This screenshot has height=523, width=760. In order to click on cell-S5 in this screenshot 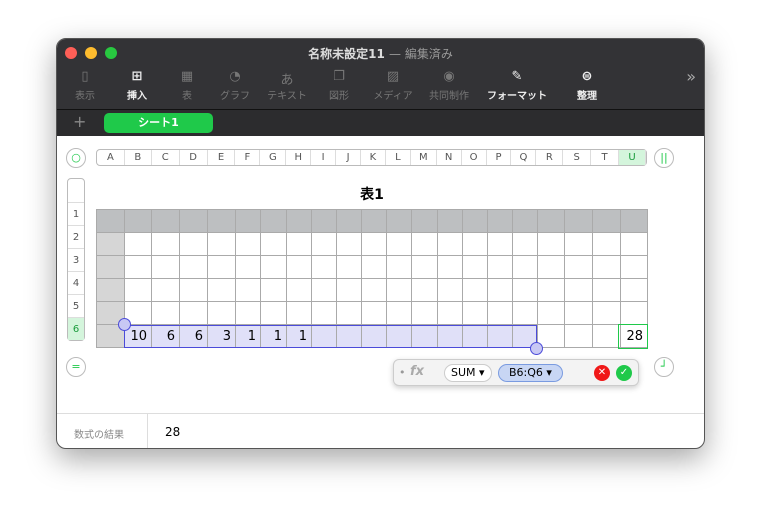, I will do `click(578, 313)`.